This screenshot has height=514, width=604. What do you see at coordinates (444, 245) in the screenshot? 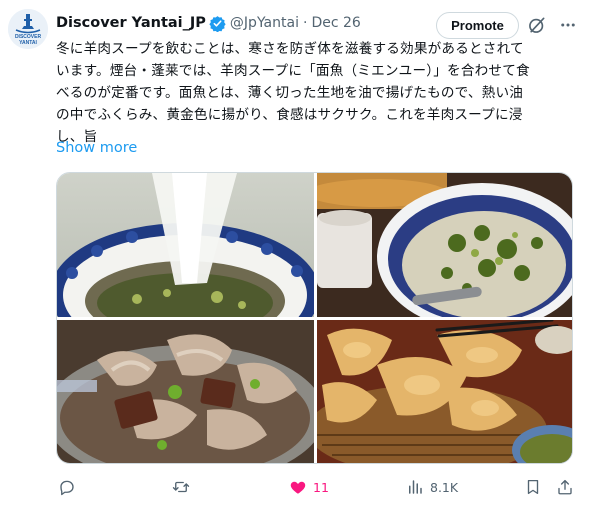
I see `media-image-soup-with-herbs` at bounding box center [444, 245].